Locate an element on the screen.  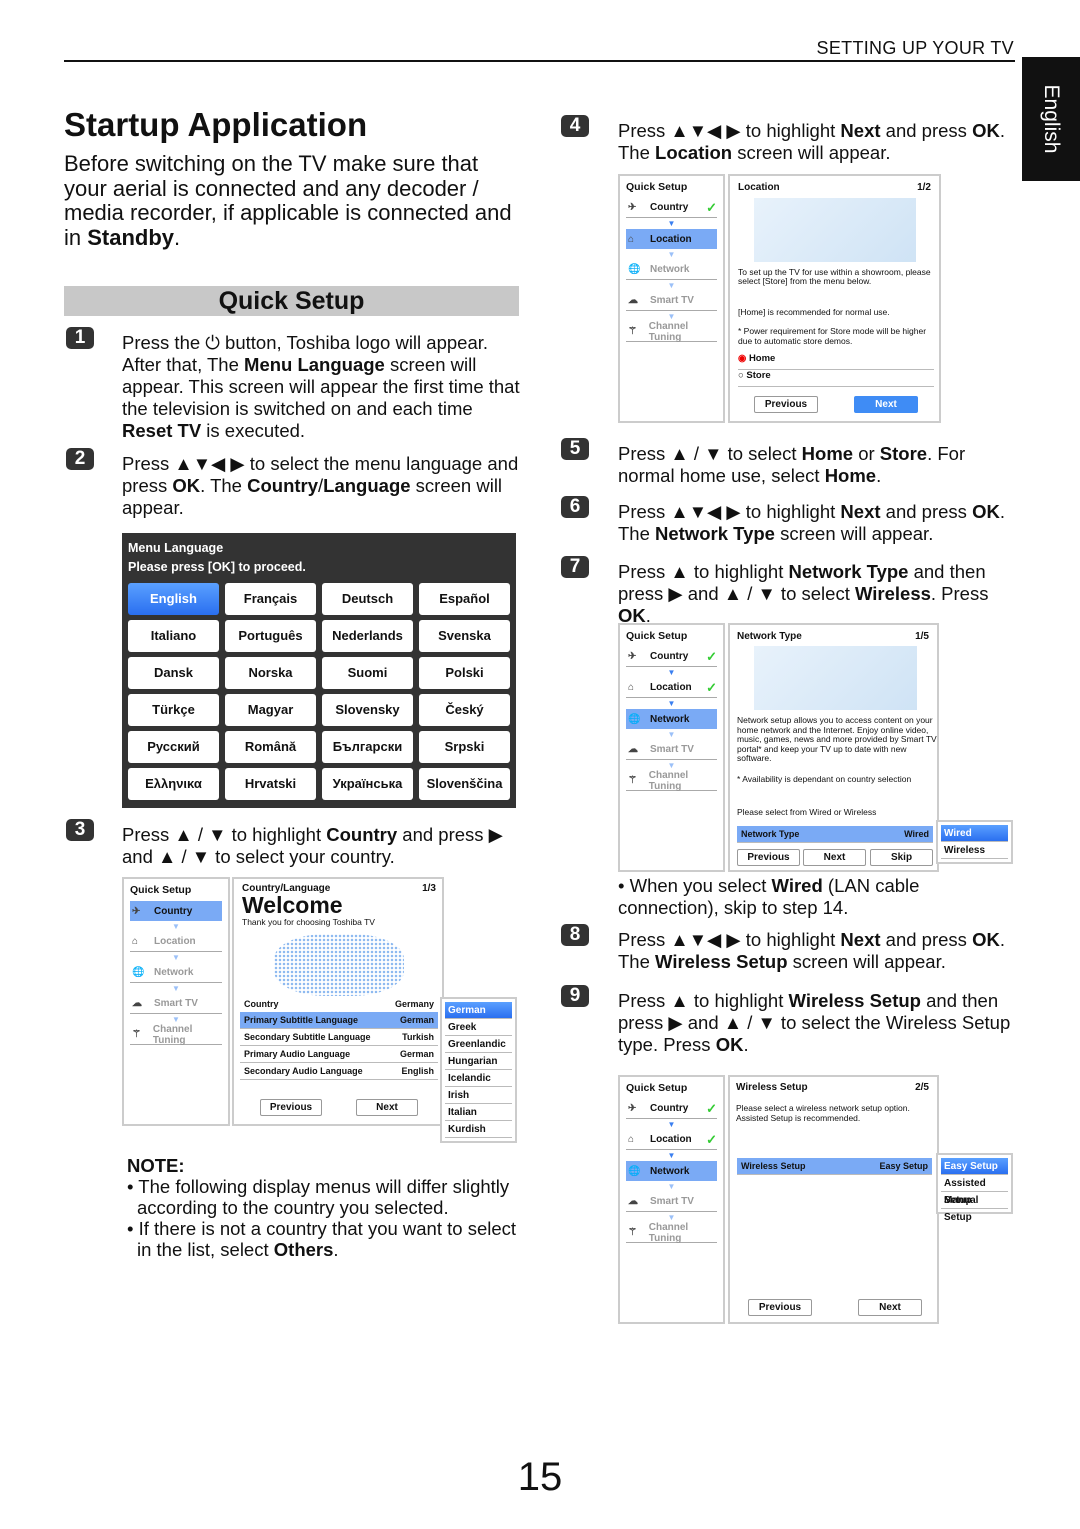
language-button: Русский is located at coordinates (173, 747).